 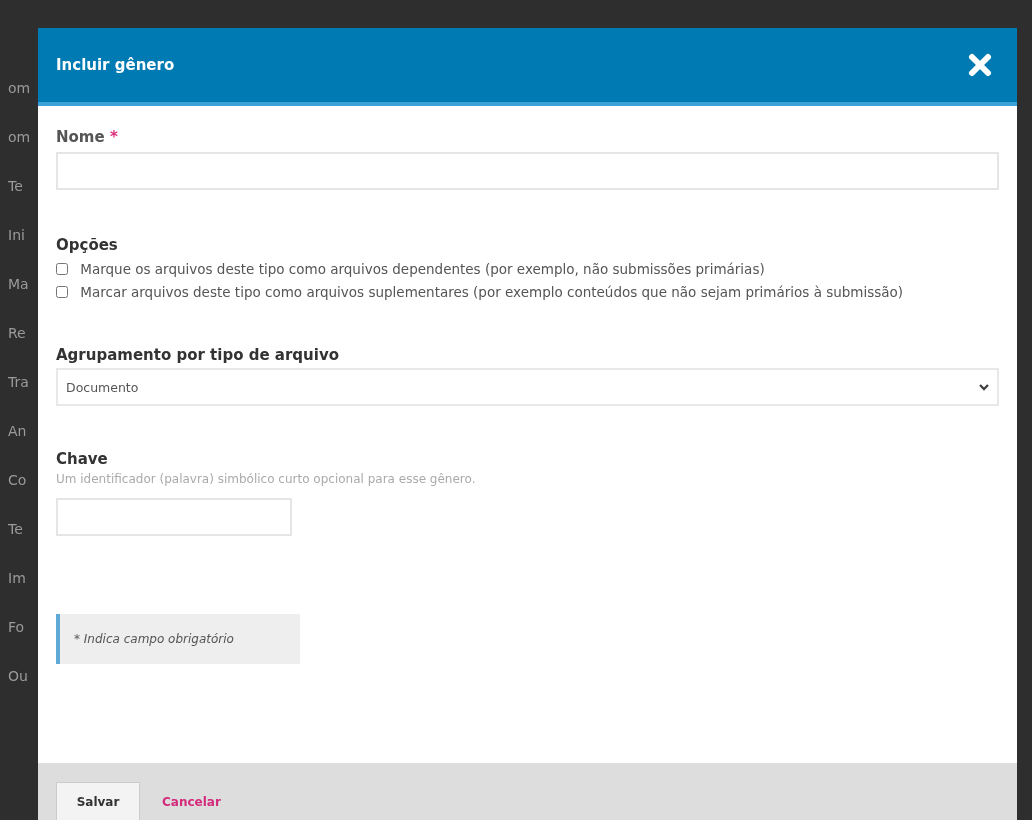 What do you see at coordinates (115, 65) in the screenshot?
I see `dialog-title: Incluir gênero` at bounding box center [115, 65].